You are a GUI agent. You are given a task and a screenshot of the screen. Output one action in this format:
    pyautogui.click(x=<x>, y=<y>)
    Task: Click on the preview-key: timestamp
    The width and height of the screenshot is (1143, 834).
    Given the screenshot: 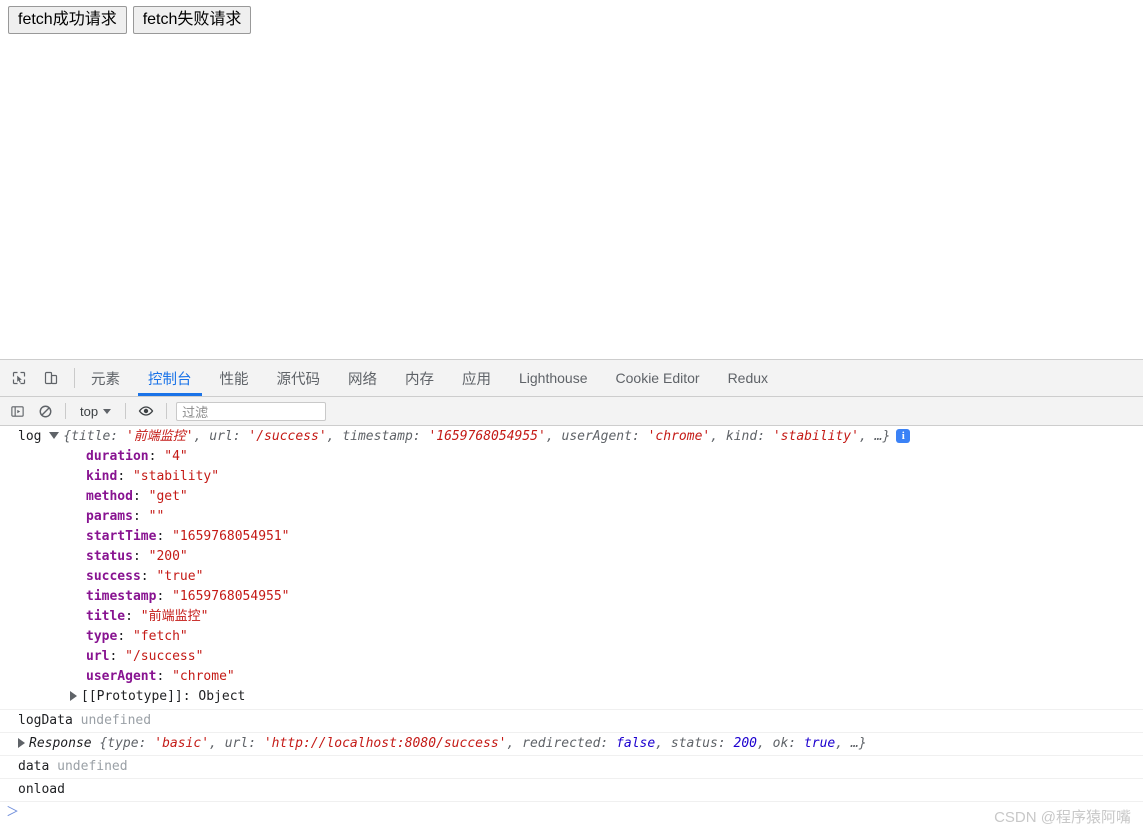 What is the action you would take?
    pyautogui.click(x=377, y=436)
    